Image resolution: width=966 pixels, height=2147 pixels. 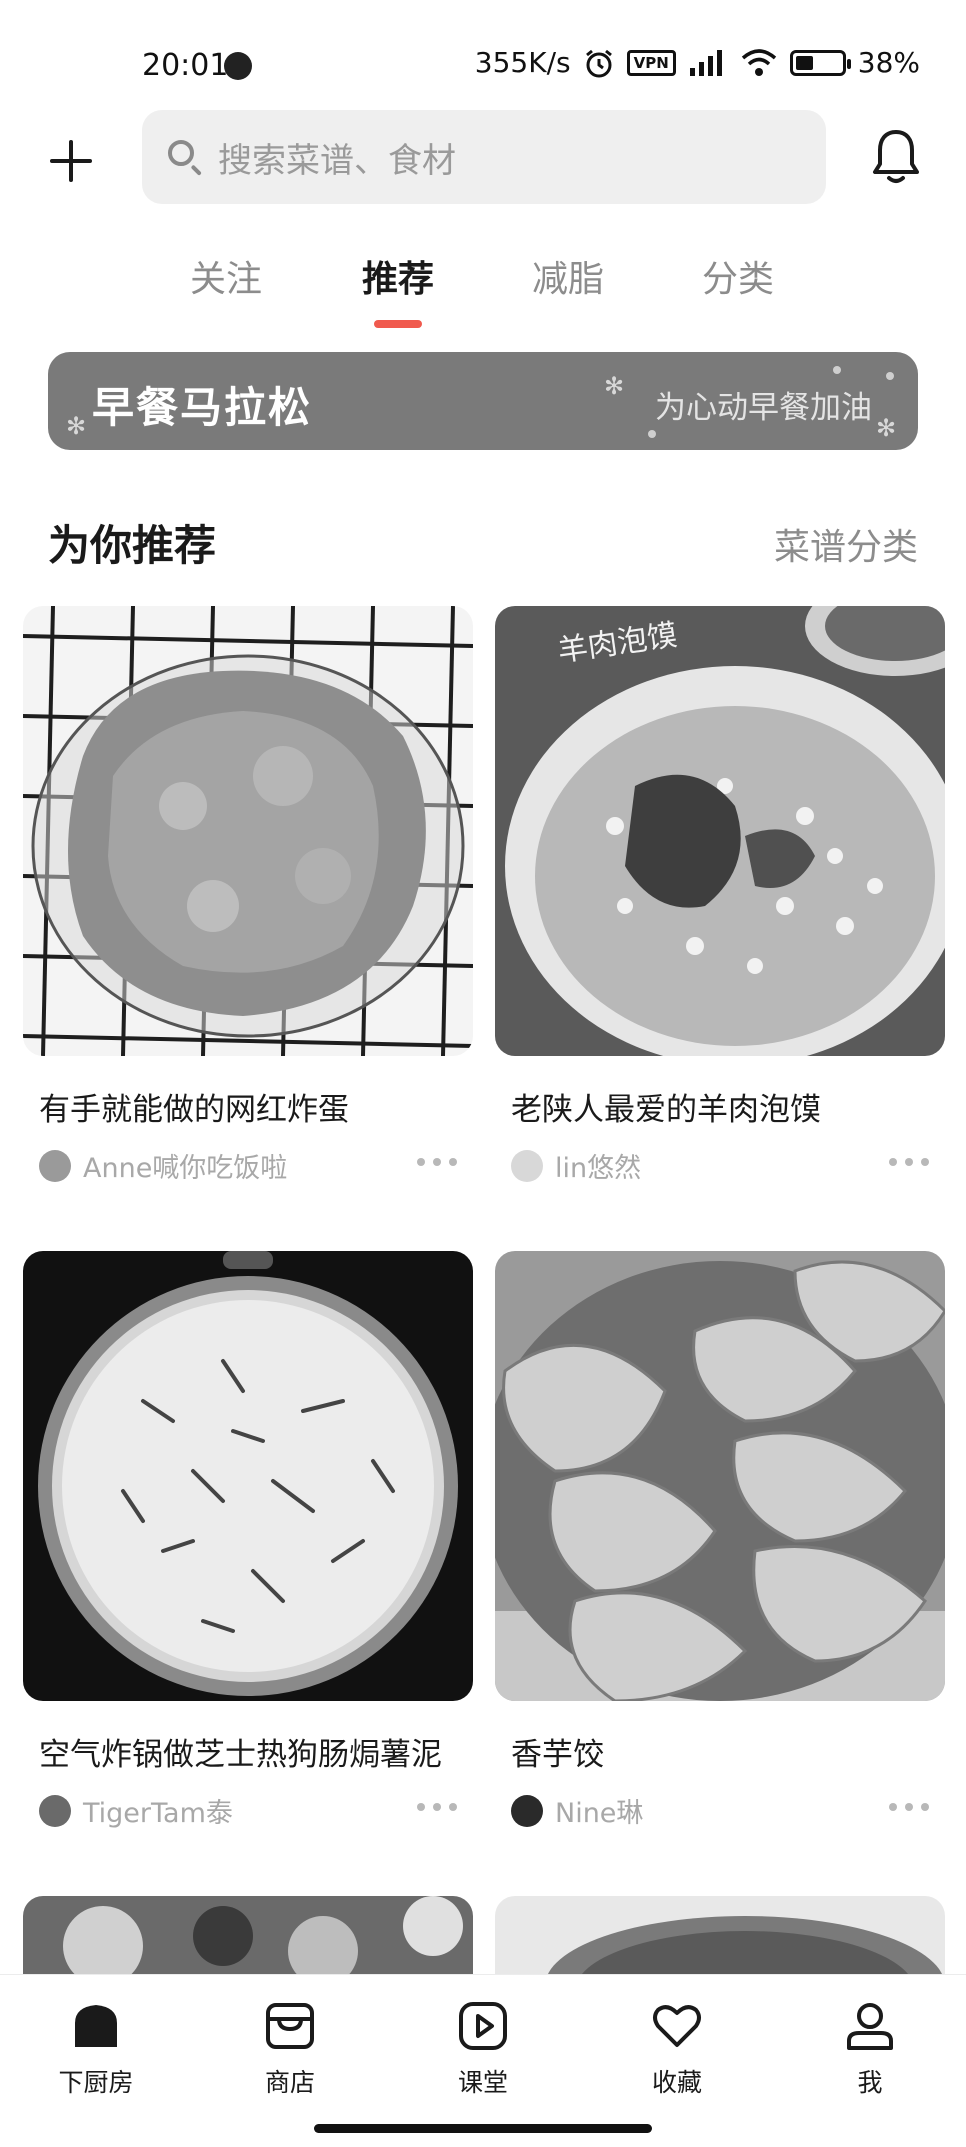 I want to click on add-button, so click(x=71, y=161).